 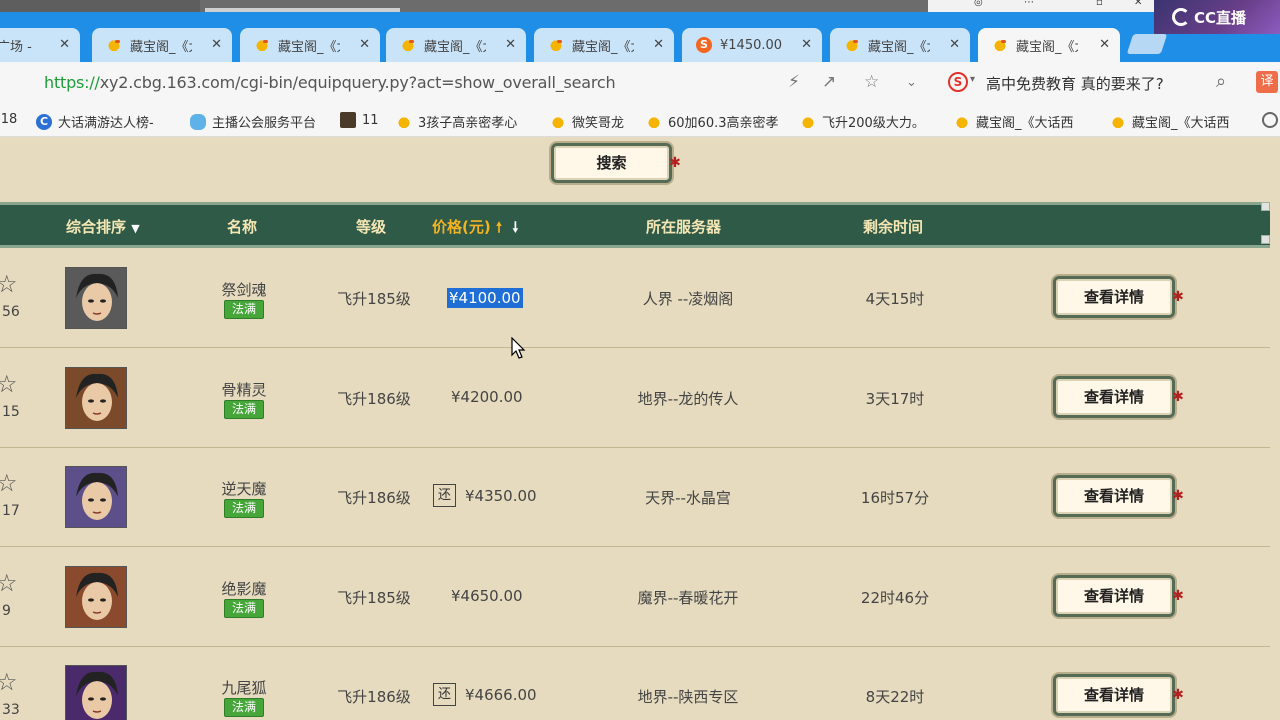 What do you see at coordinates (978, 4) in the screenshot?
I see `globe-icon: ◎` at bounding box center [978, 4].